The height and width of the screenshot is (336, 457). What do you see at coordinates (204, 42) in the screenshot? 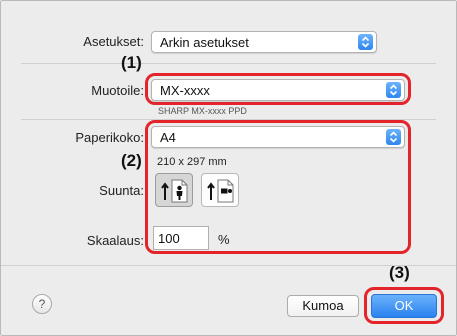
I see `settings-value: Arkin asetukset` at bounding box center [204, 42].